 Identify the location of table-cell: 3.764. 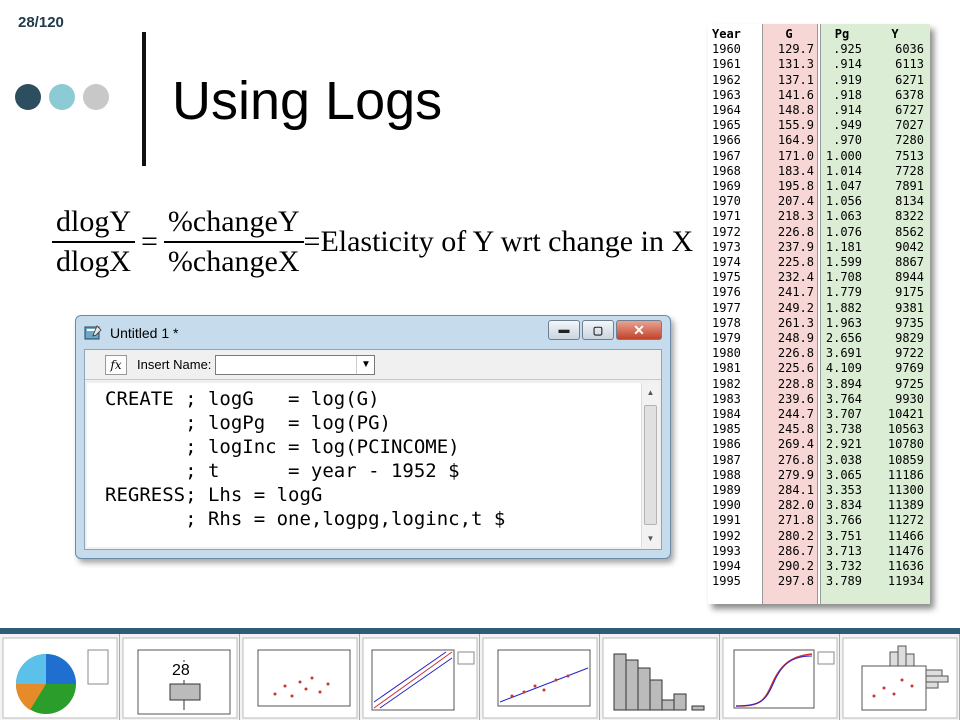
(843, 398).